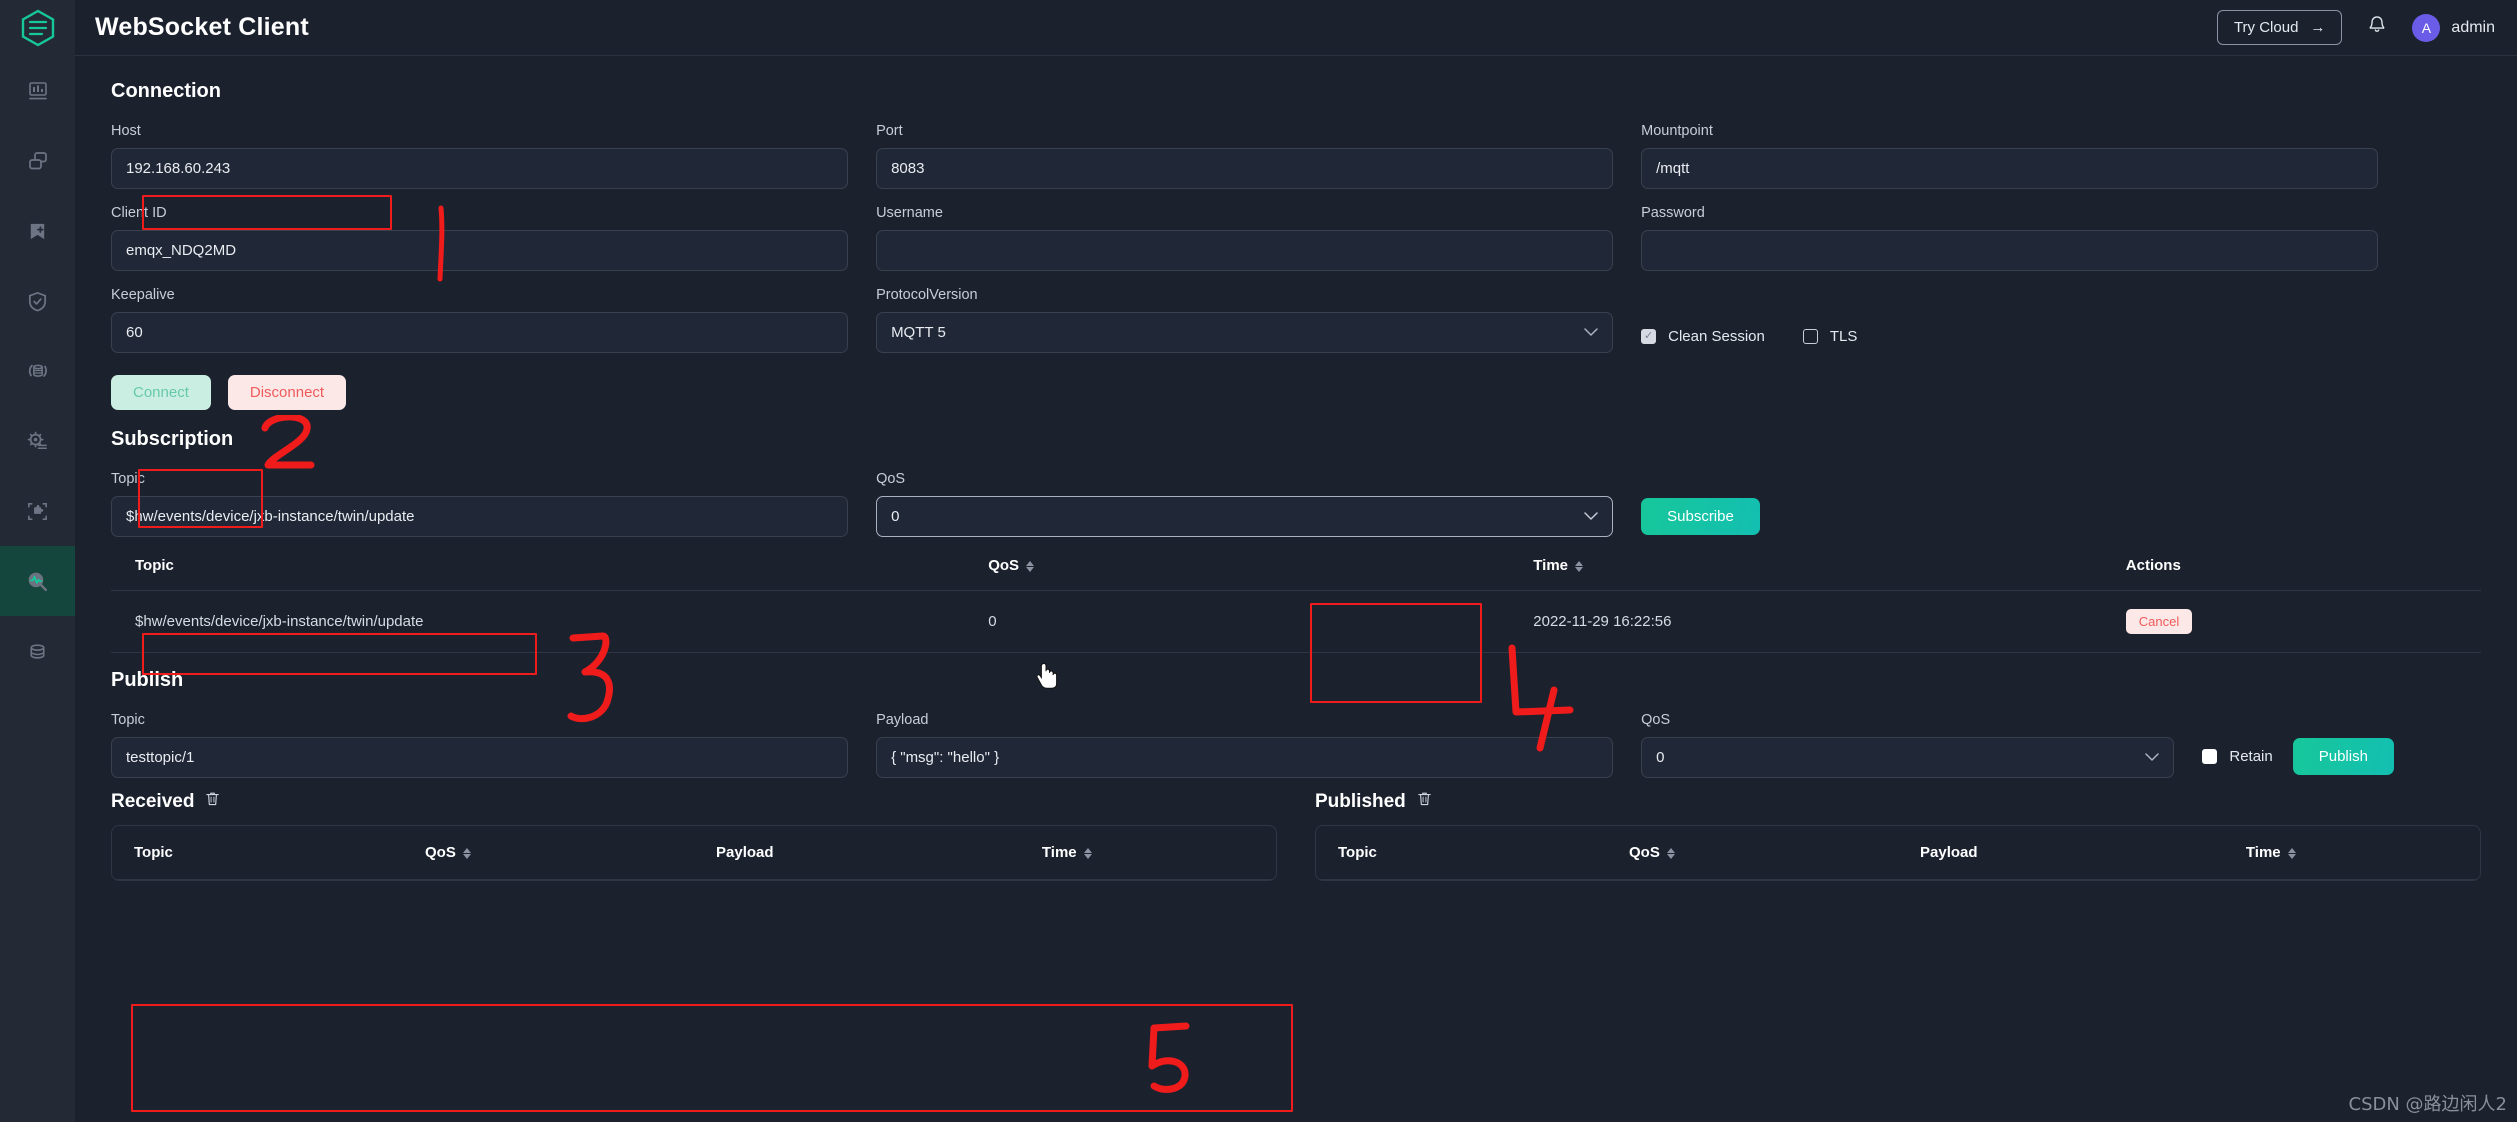 The width and height of the screenshot is (2517, 1122). What do you see at coordinates (1245, 516) in the screenshot?
I see `sub-qos-select: 0` at bounding box center [1245, 516].